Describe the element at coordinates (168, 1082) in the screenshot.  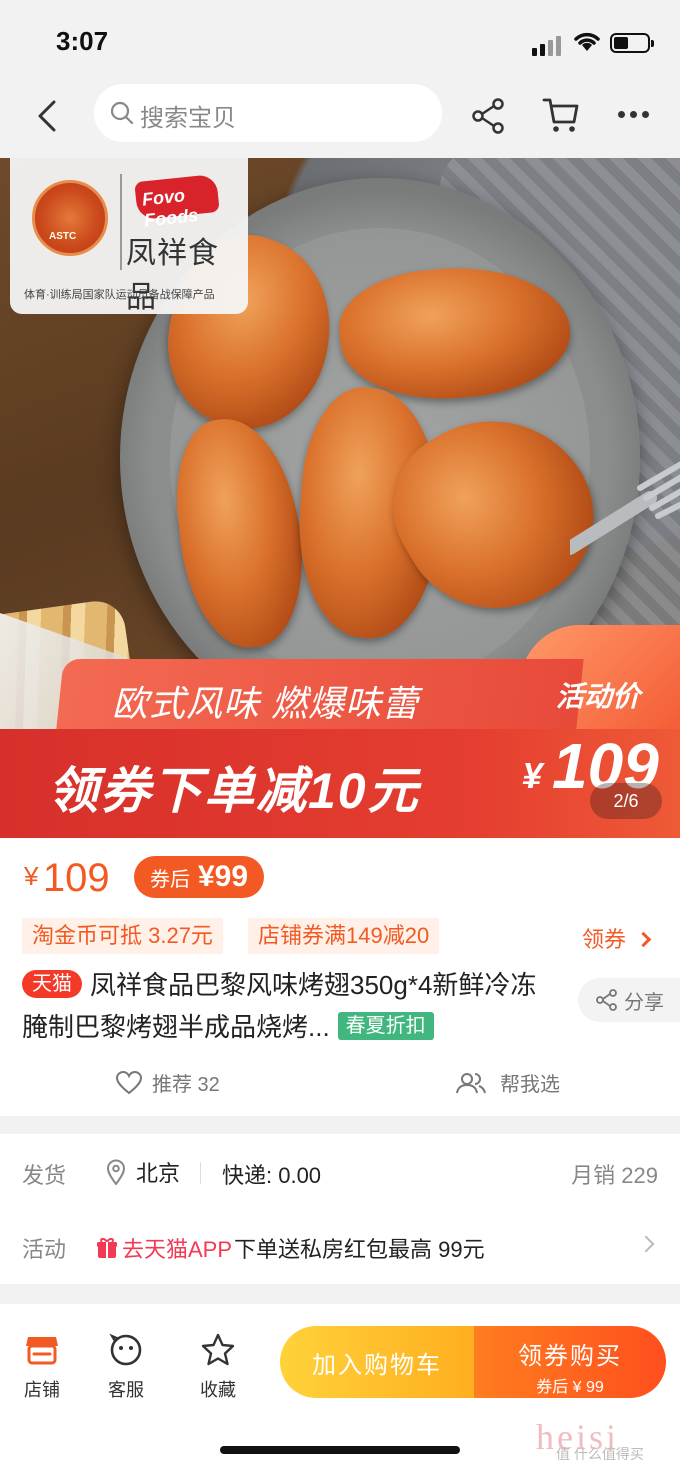
I see `recommend-button: 推荐 32` at that location.